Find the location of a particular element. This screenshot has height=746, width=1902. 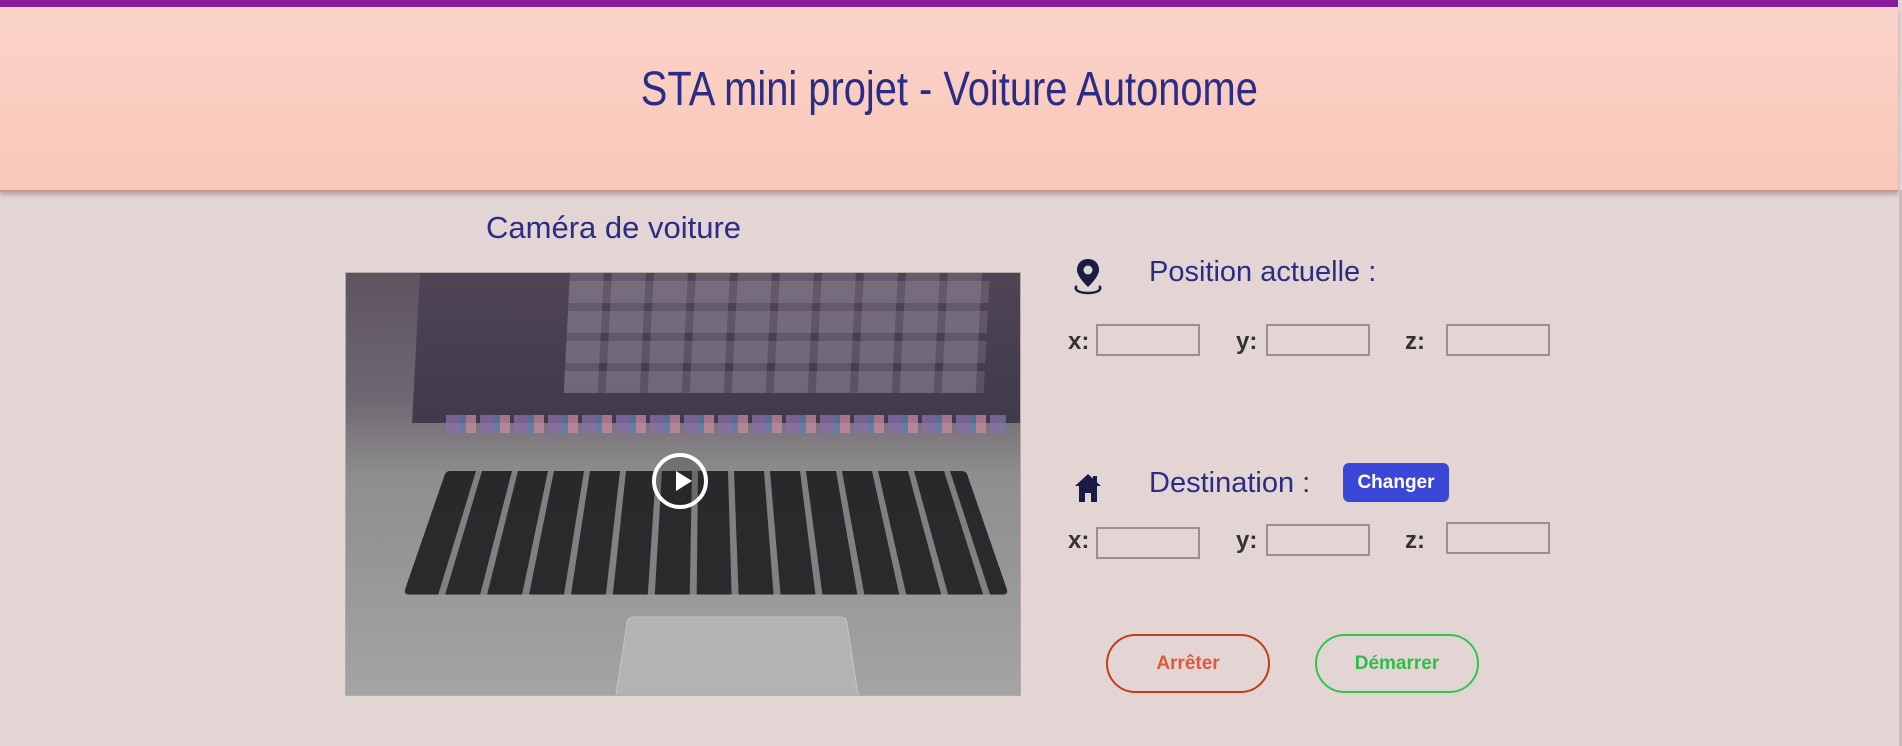

destination-x-label: x: is located at coordinates (1079, 540).